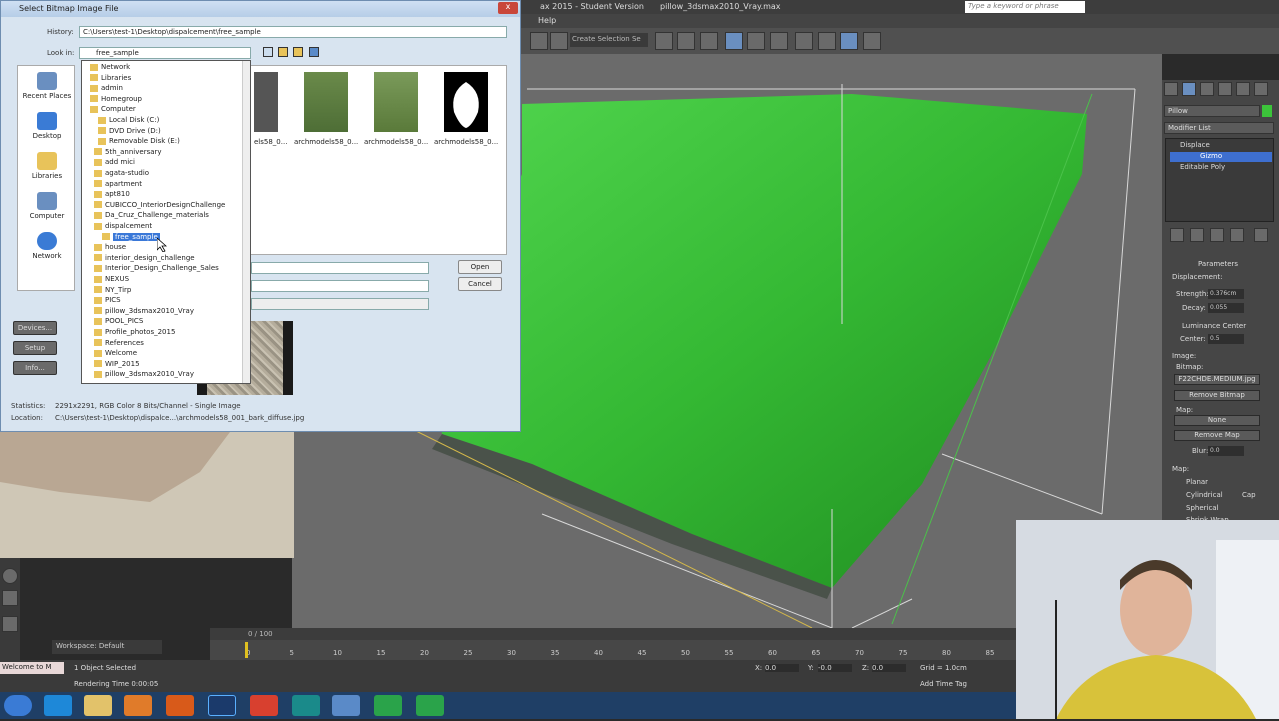 This screenshot has width=1279, height=721. Describe the element at coordinates (112, 291) in the screenshot. I see `dropdown-item: NY_Tirp` at that location.